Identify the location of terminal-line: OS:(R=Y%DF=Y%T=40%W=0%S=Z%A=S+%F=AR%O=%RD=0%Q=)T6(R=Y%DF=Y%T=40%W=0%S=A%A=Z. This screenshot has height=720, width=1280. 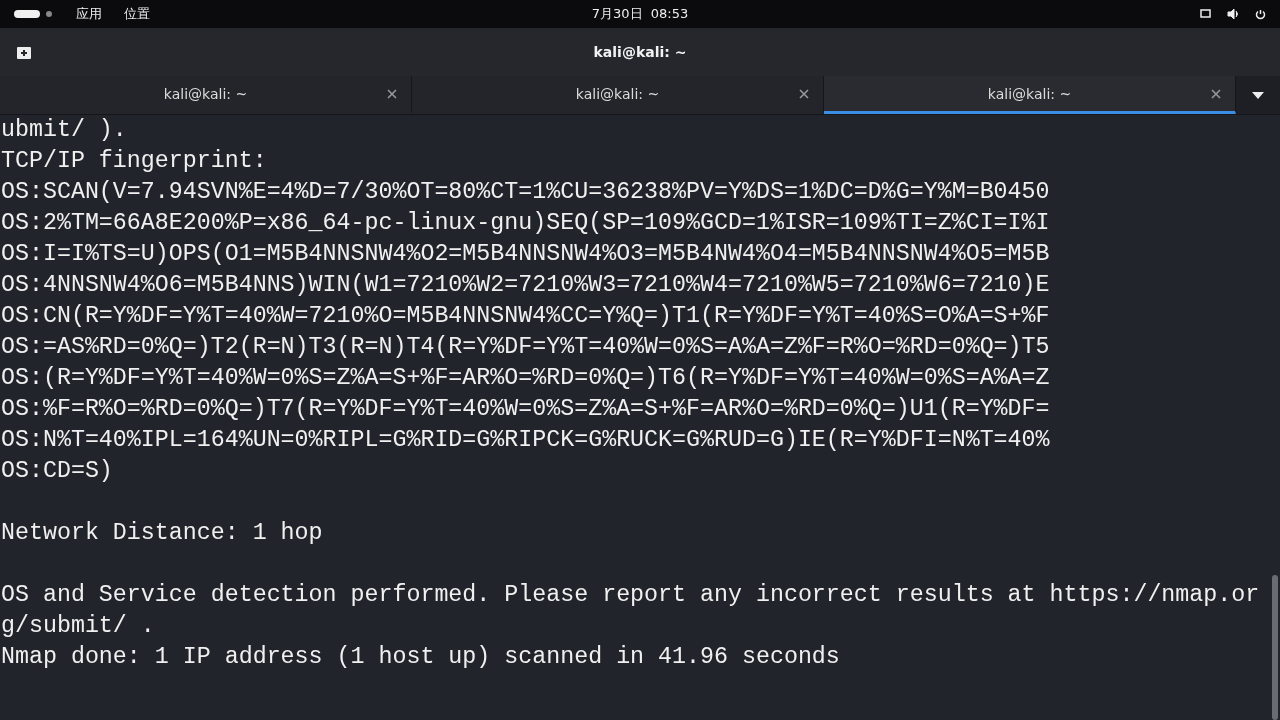
(525, 378).